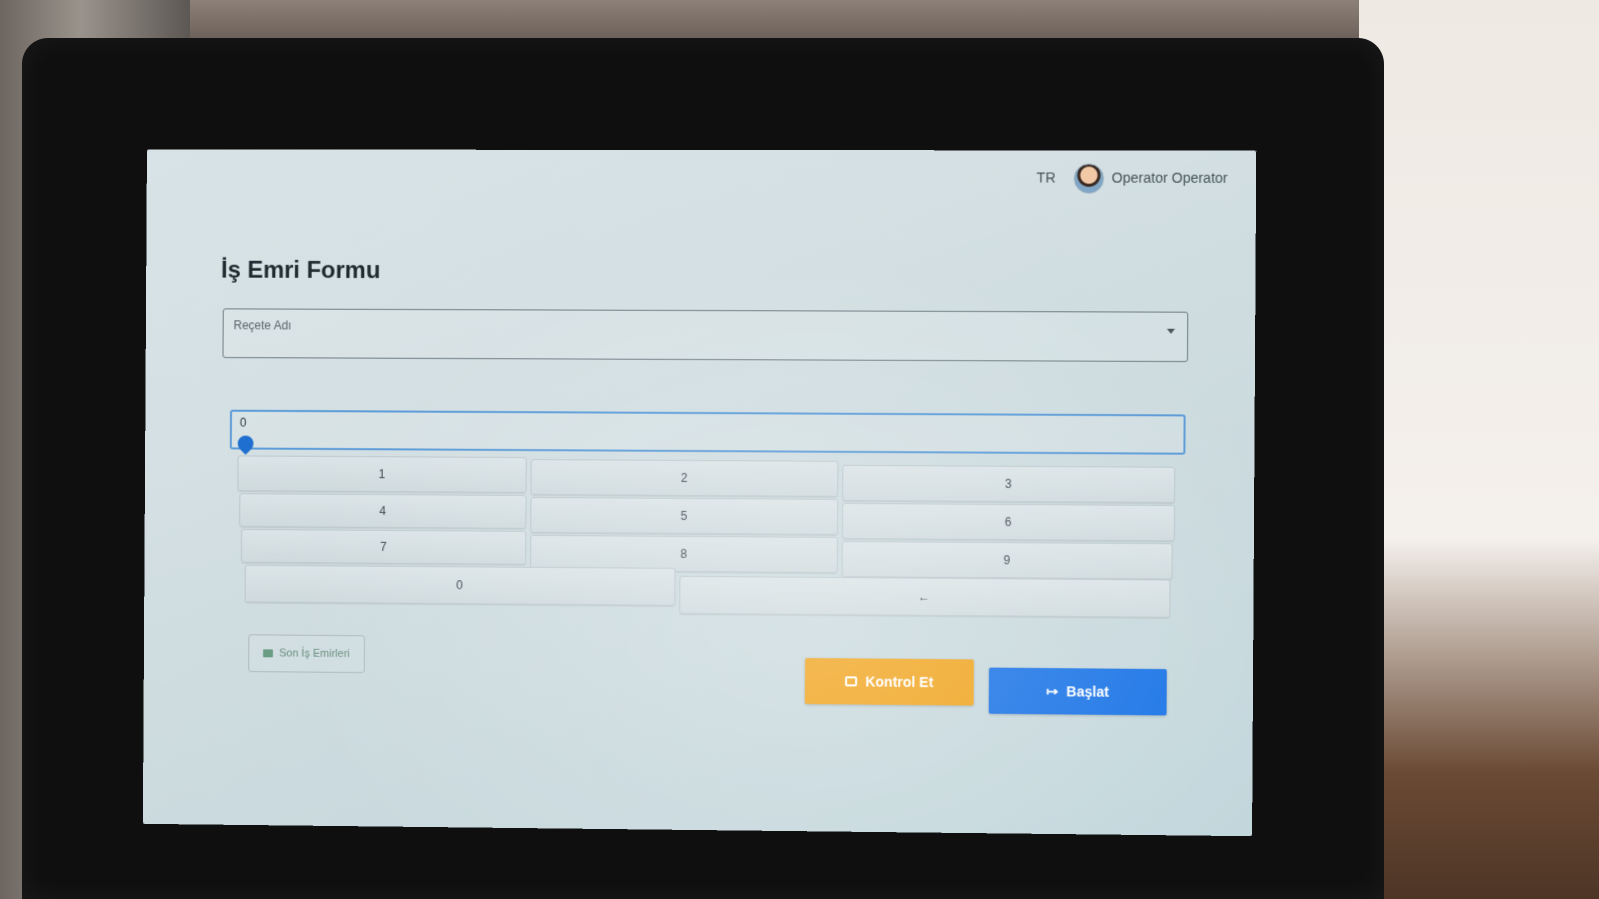 The image size is (1599, 899). Describe the element at coordinates (382, 474) in the screenshot. I see `key-1: 1` at that location.